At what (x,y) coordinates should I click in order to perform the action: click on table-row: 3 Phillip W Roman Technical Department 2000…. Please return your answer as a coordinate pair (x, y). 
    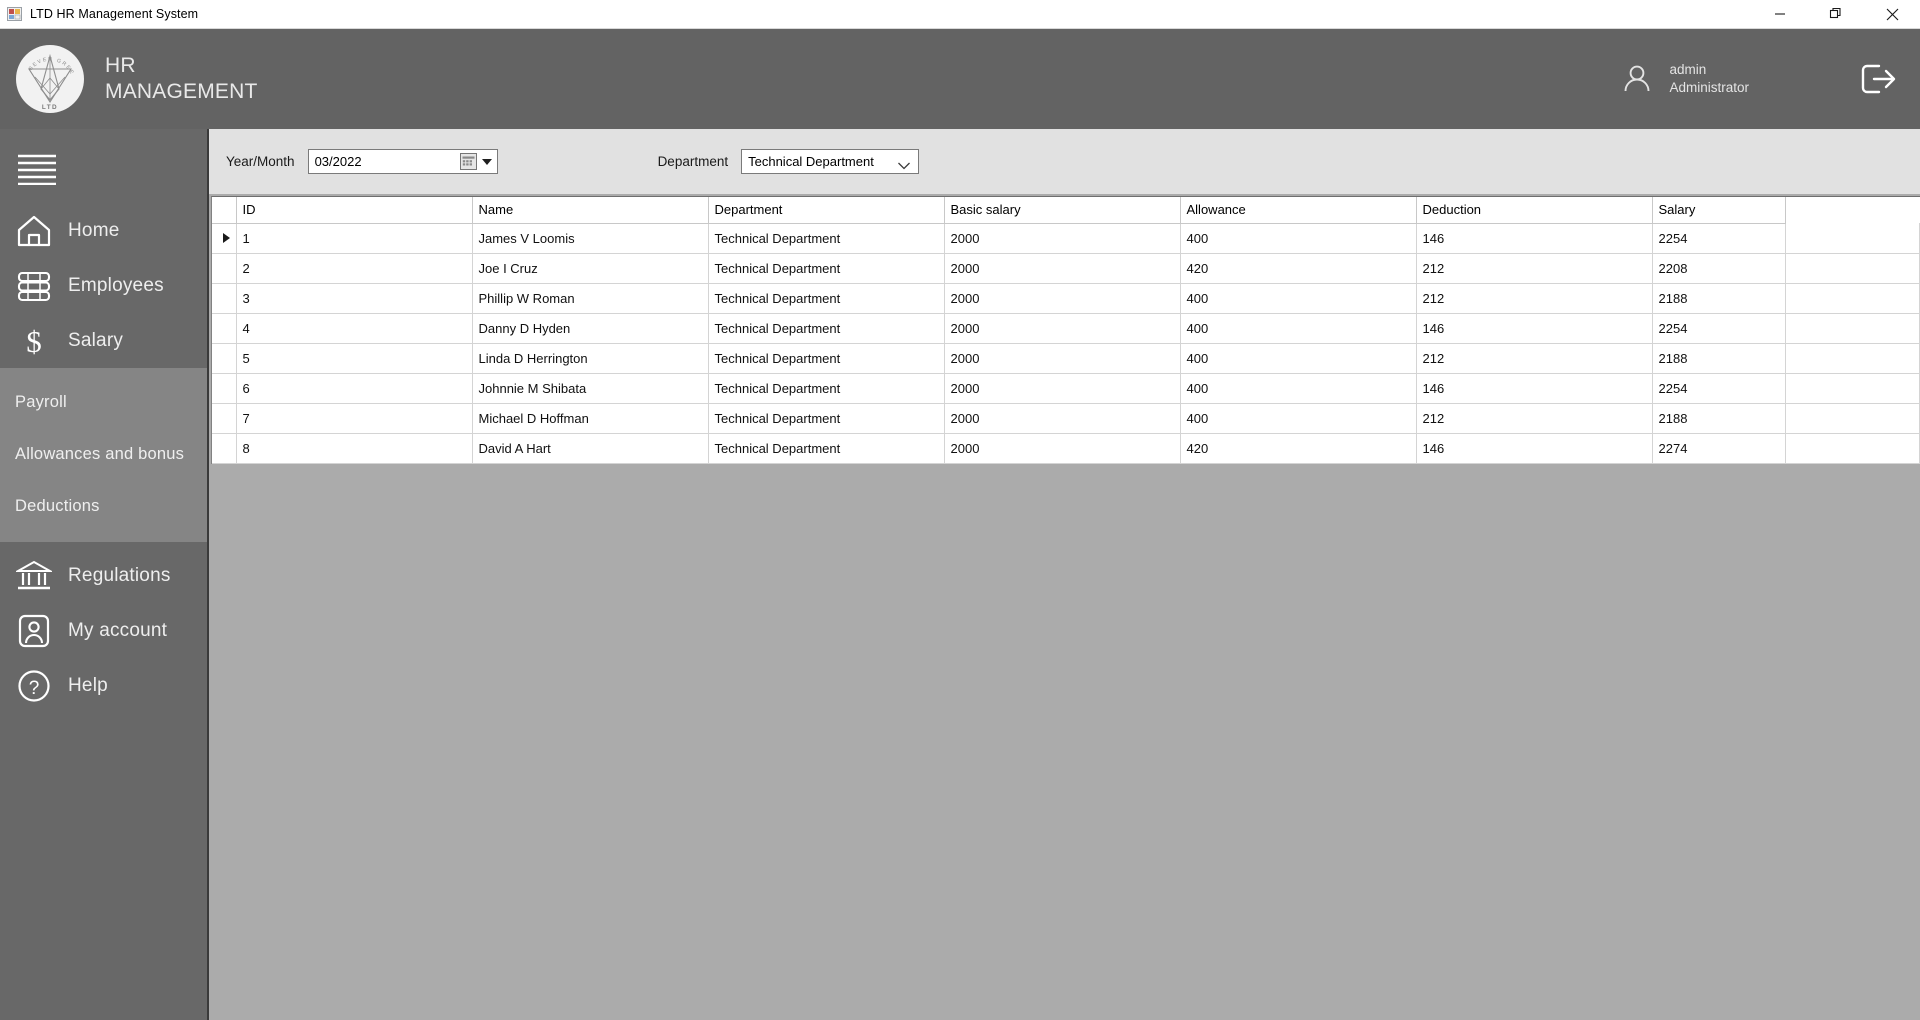
    Looking at the image, I should click on (1066, 298).